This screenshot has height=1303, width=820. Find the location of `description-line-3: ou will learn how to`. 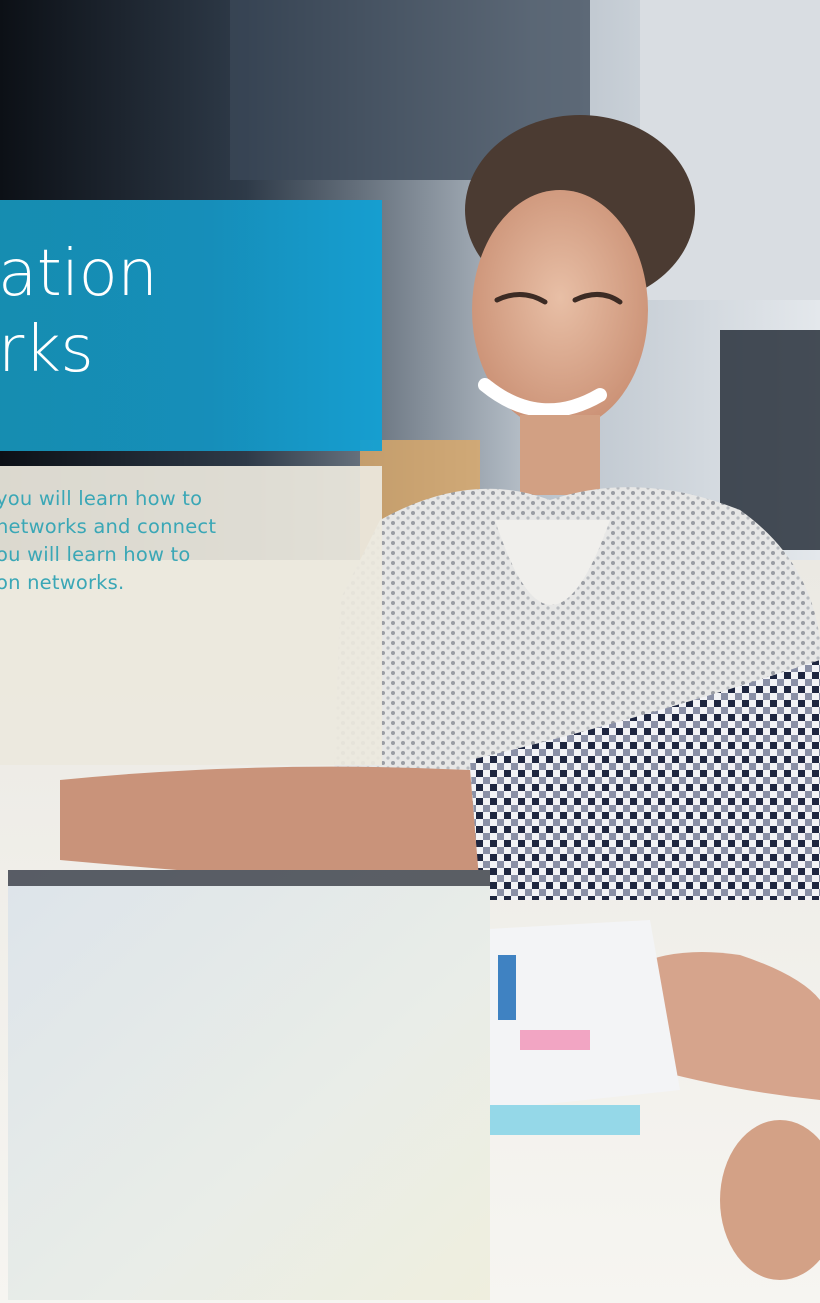

description-line-3: ou will learn how to is located at coordinates (95, 554).